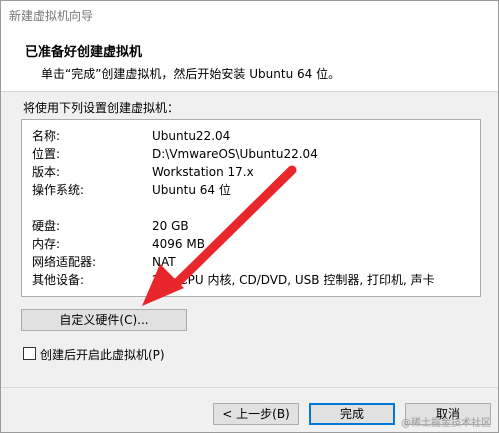 This screenshot has width=499, height=433. I want to click on summary-value: 20 GB, so click(170, 226).